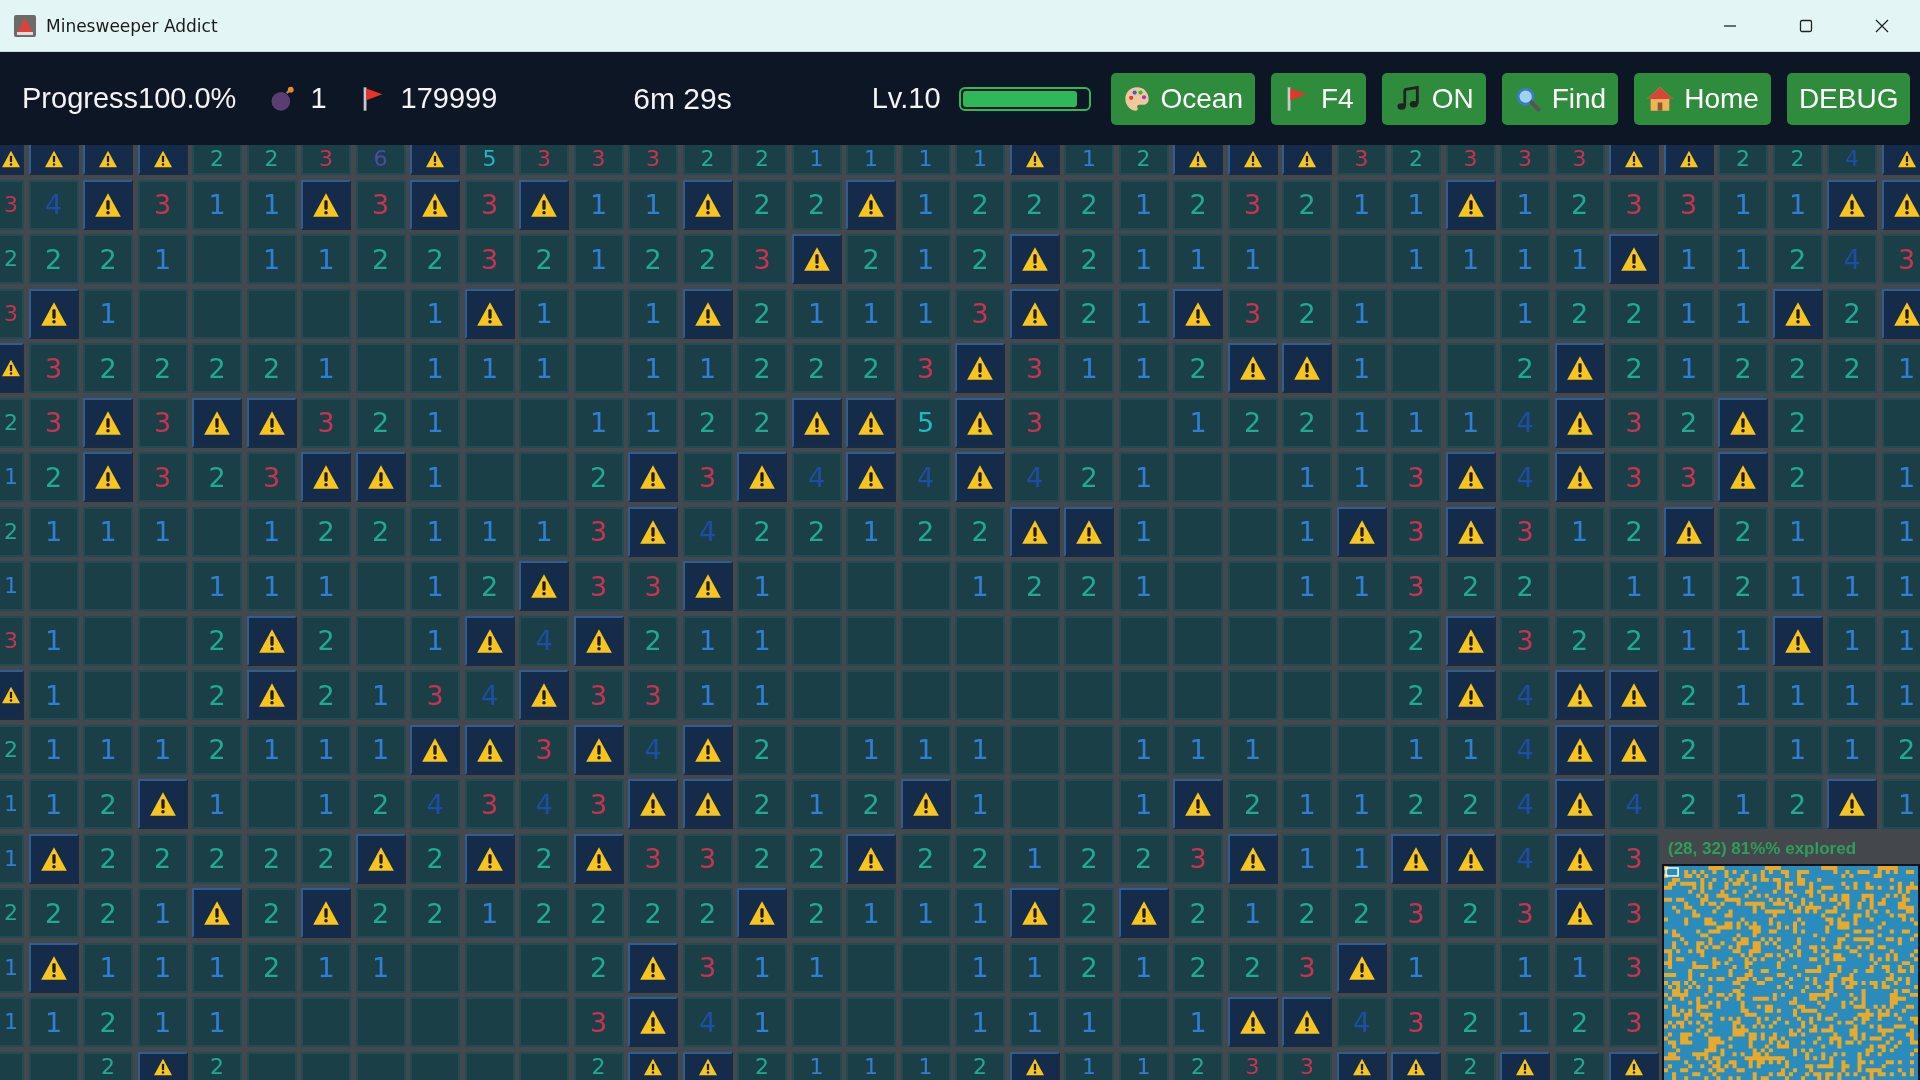 The width and height of the screenshot is (1920, 1080). Describe the element at coordinates (1182, 98) in the screenshot. I see `theme-button: Ocean` at that location.